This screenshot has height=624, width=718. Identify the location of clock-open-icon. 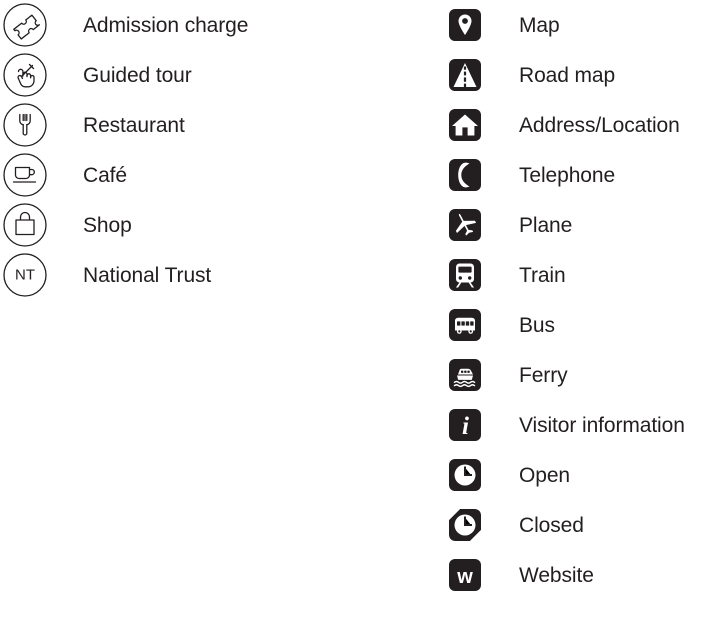
(465, 475).